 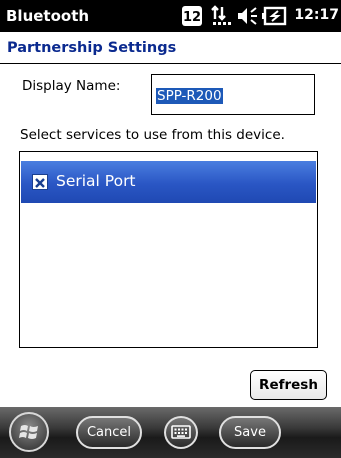 What do you see at coordinates (275, 18) in the screenshot?
I see `battery-charging-icon` at bounding box center [275, 18].